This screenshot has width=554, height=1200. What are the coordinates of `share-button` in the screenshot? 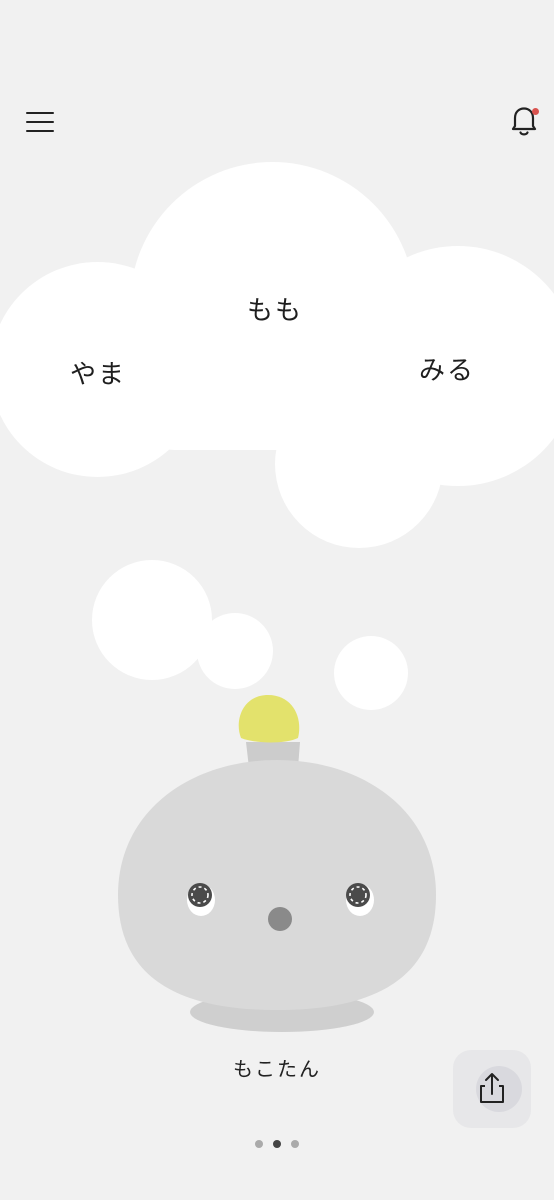 It's located at (492, 1089).